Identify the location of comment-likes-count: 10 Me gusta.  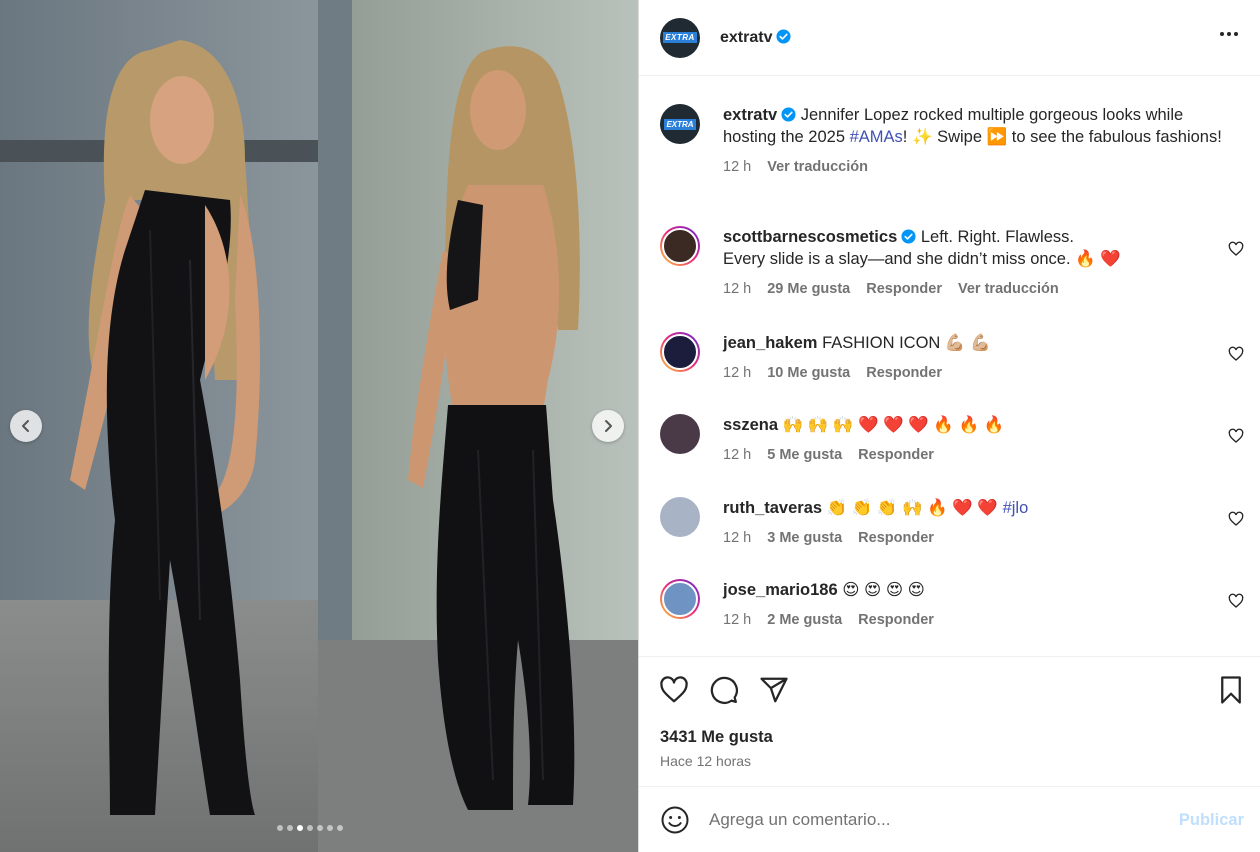
(808, 373).